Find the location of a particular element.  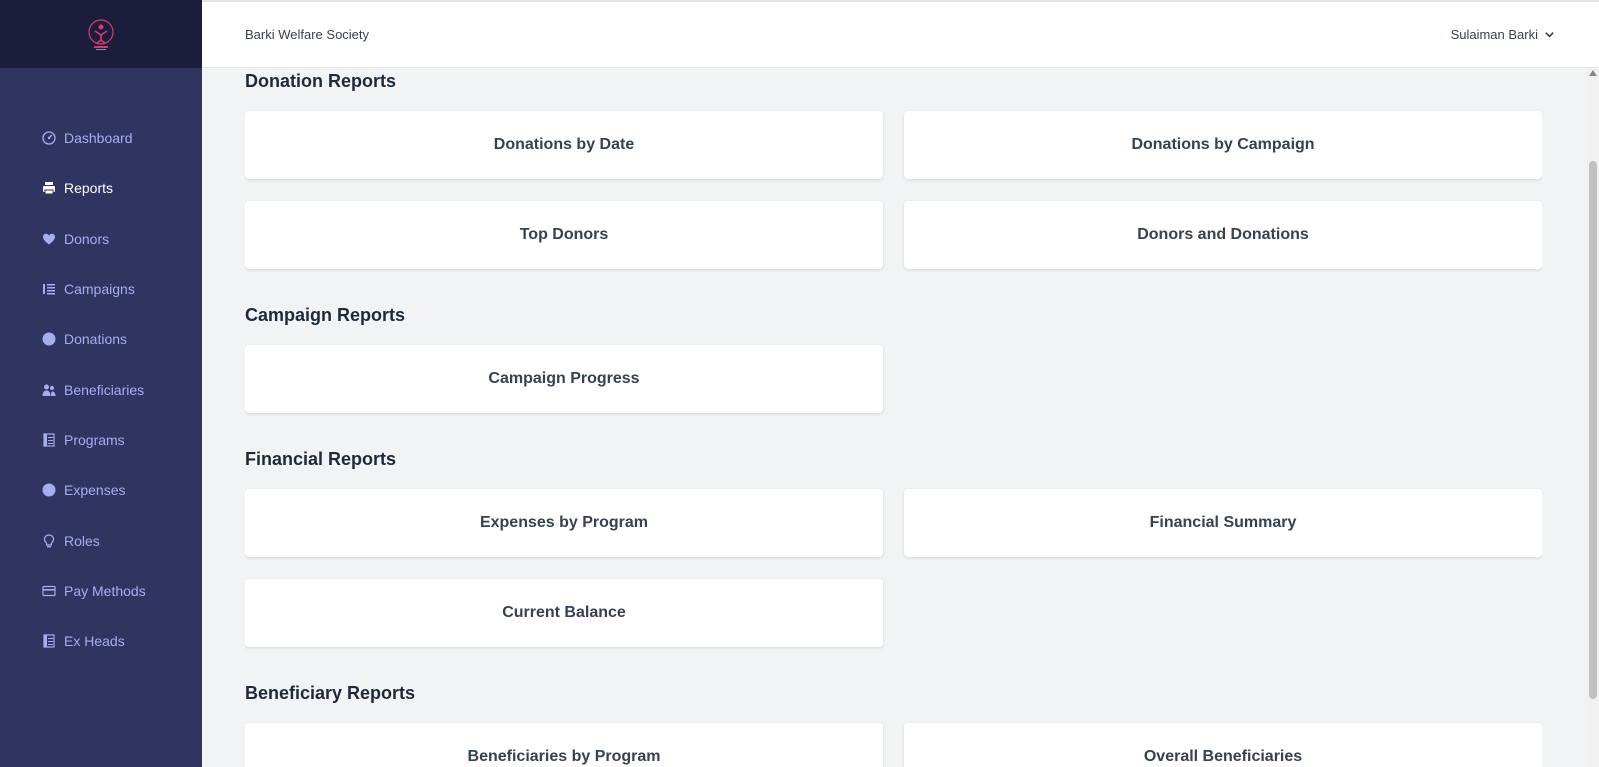

sidebar-item-dashboard: Dashboard is located at coordinates (101, 138).